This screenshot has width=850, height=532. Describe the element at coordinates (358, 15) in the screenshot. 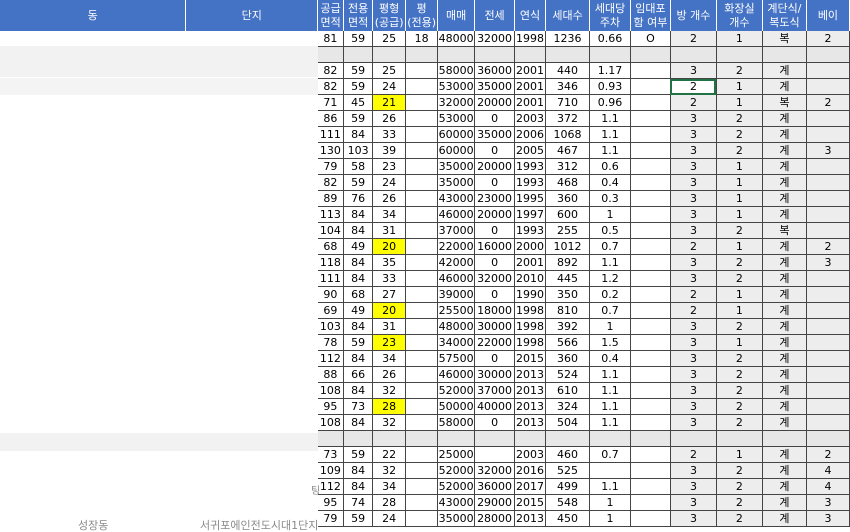

I see `header-exclusive-area: 전용 면적` at that location.